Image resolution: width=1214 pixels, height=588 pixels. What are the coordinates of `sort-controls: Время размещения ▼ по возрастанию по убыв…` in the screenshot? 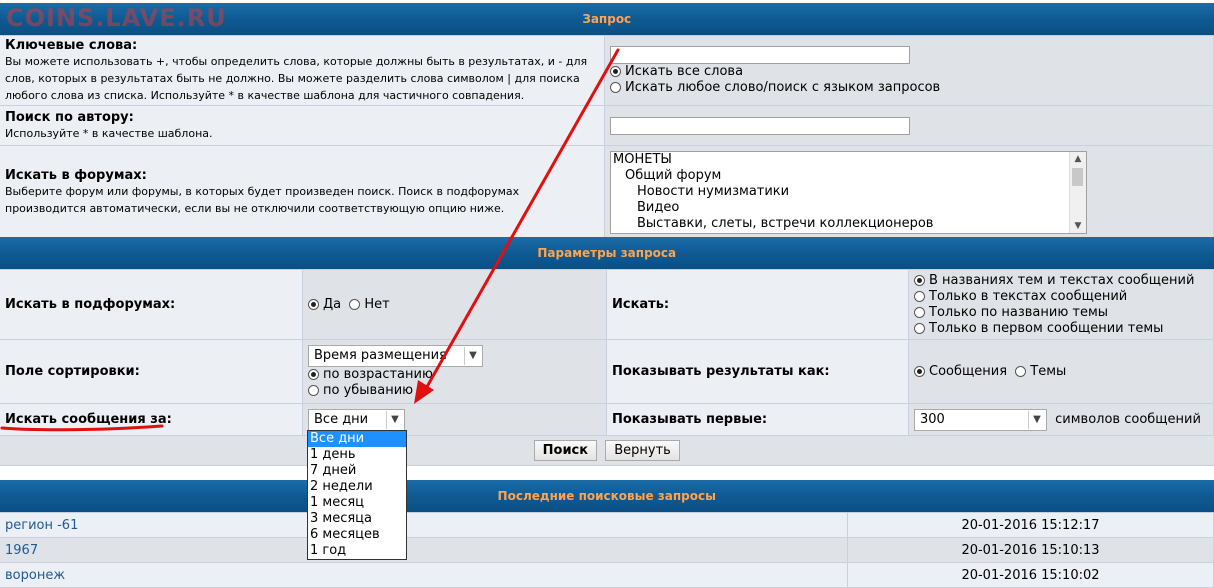 It's located at (454, 371).